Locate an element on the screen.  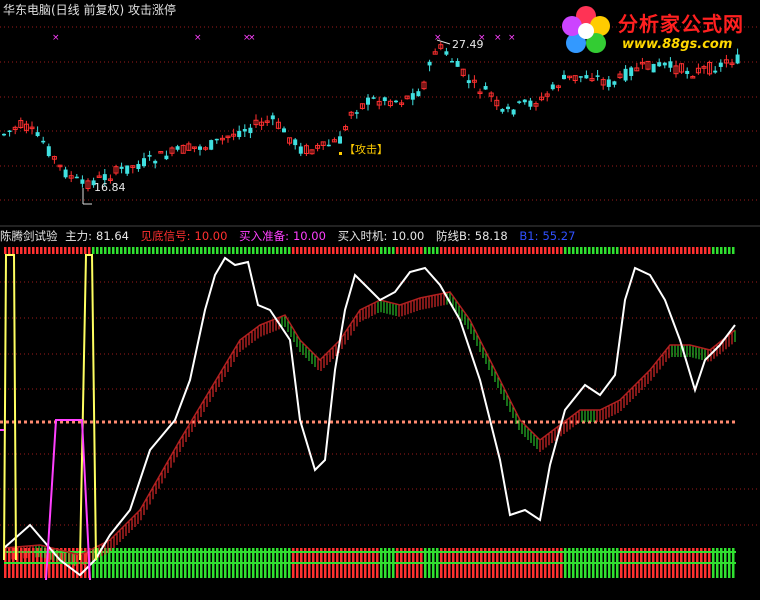
legend-buy-prepare: 买入准备: 10.00 is located at coordinates (284, 236).